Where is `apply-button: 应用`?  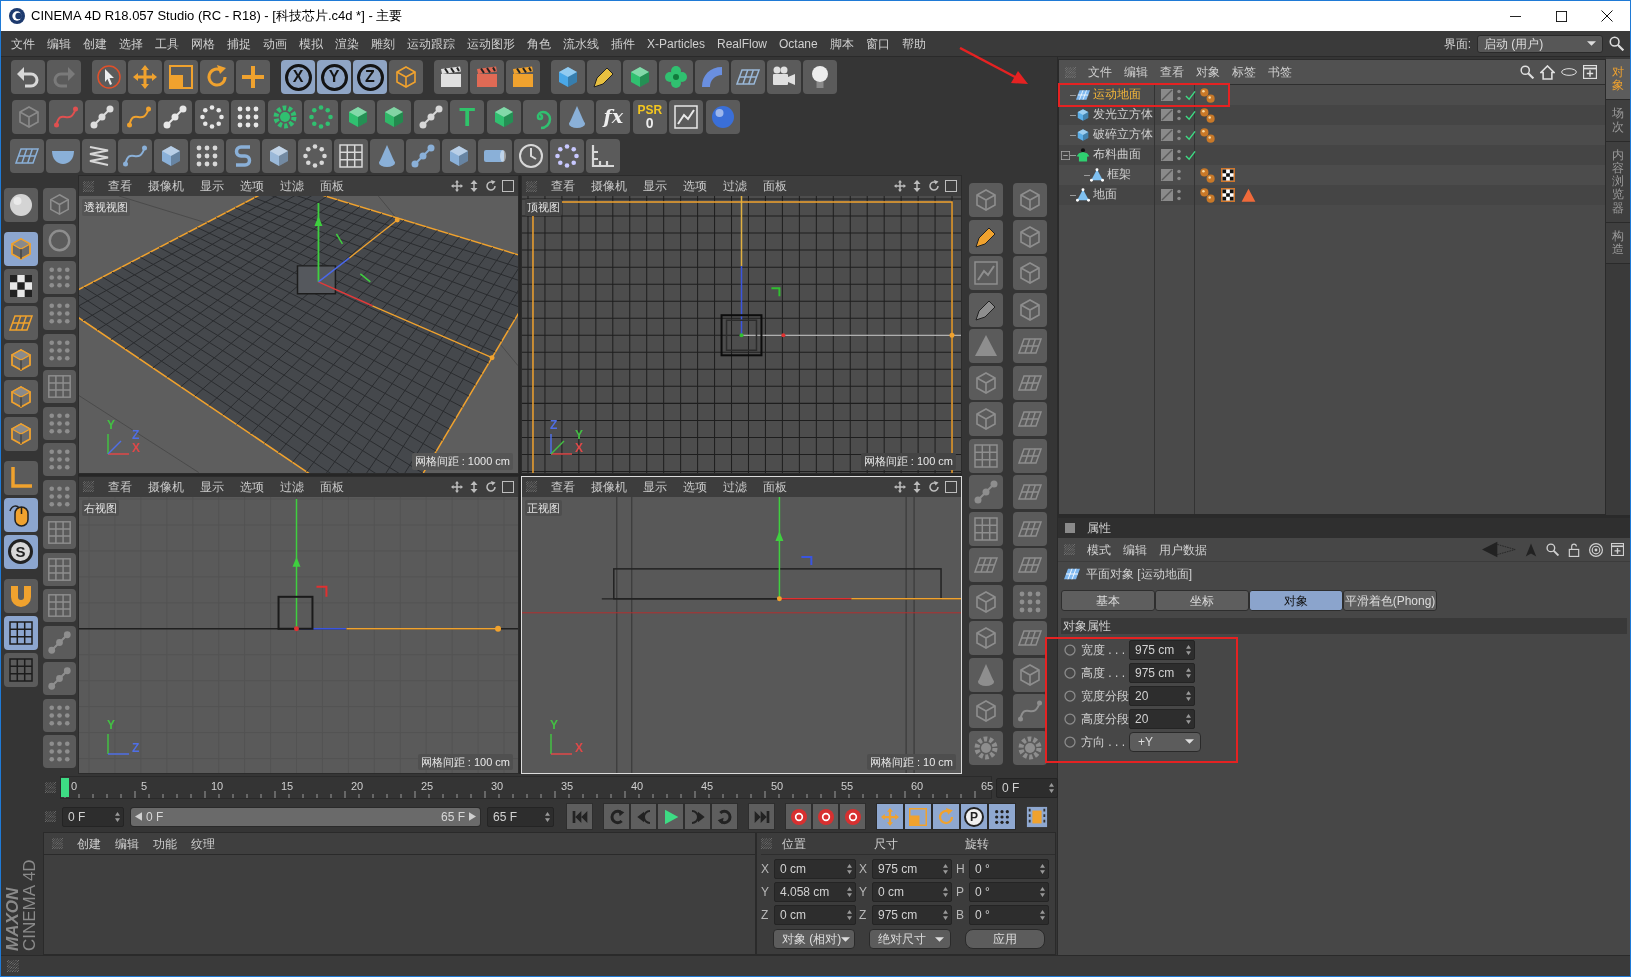 apply-button: 应用 is located at coordinates (1005, 939).